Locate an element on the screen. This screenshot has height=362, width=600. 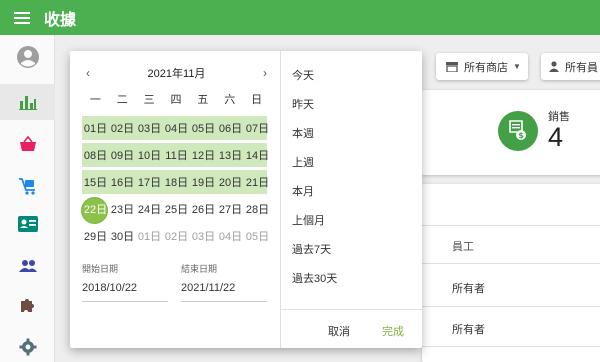
sidebar-item-reports is located at coordinates (27, 102).